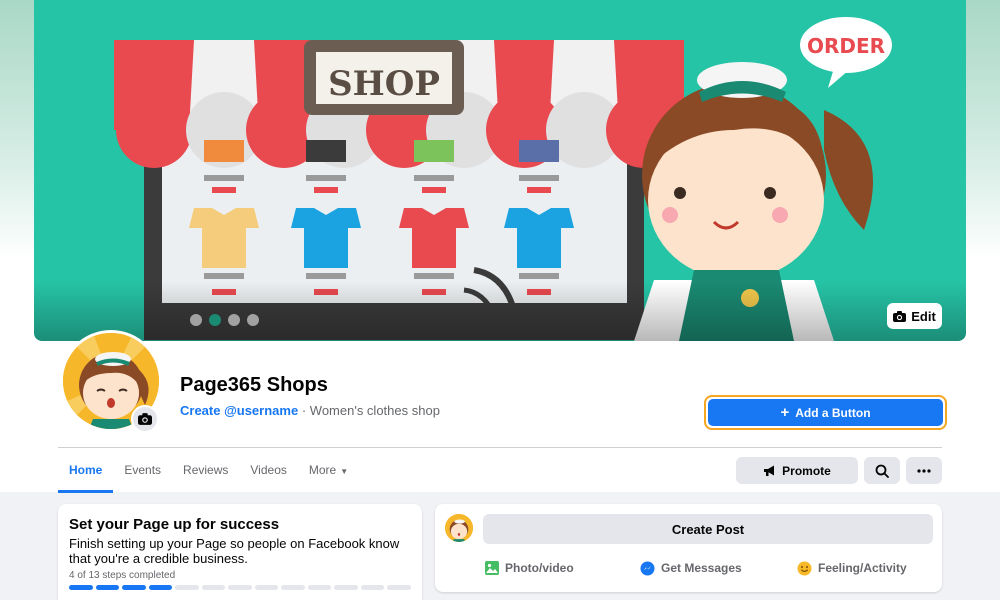 This screenshot has width=1000, height=600. I want to click on tab-reviews: Reviews, so click(205, 472).